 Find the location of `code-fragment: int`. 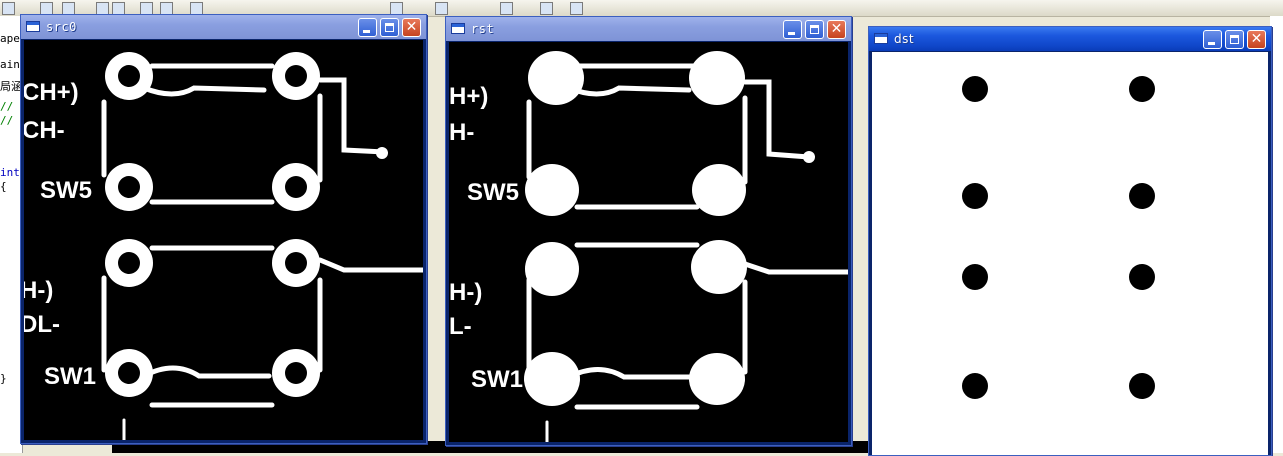

code-fragment: int is located at coordinates (10, 172).